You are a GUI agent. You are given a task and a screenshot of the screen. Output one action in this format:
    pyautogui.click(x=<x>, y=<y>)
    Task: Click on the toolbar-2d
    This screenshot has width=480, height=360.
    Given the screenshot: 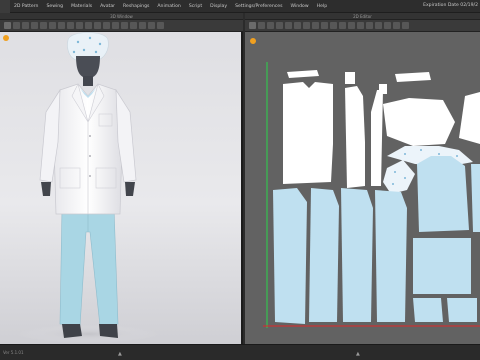 What is the action you would take?
    pyautogui.click(x=362, y=26)
    